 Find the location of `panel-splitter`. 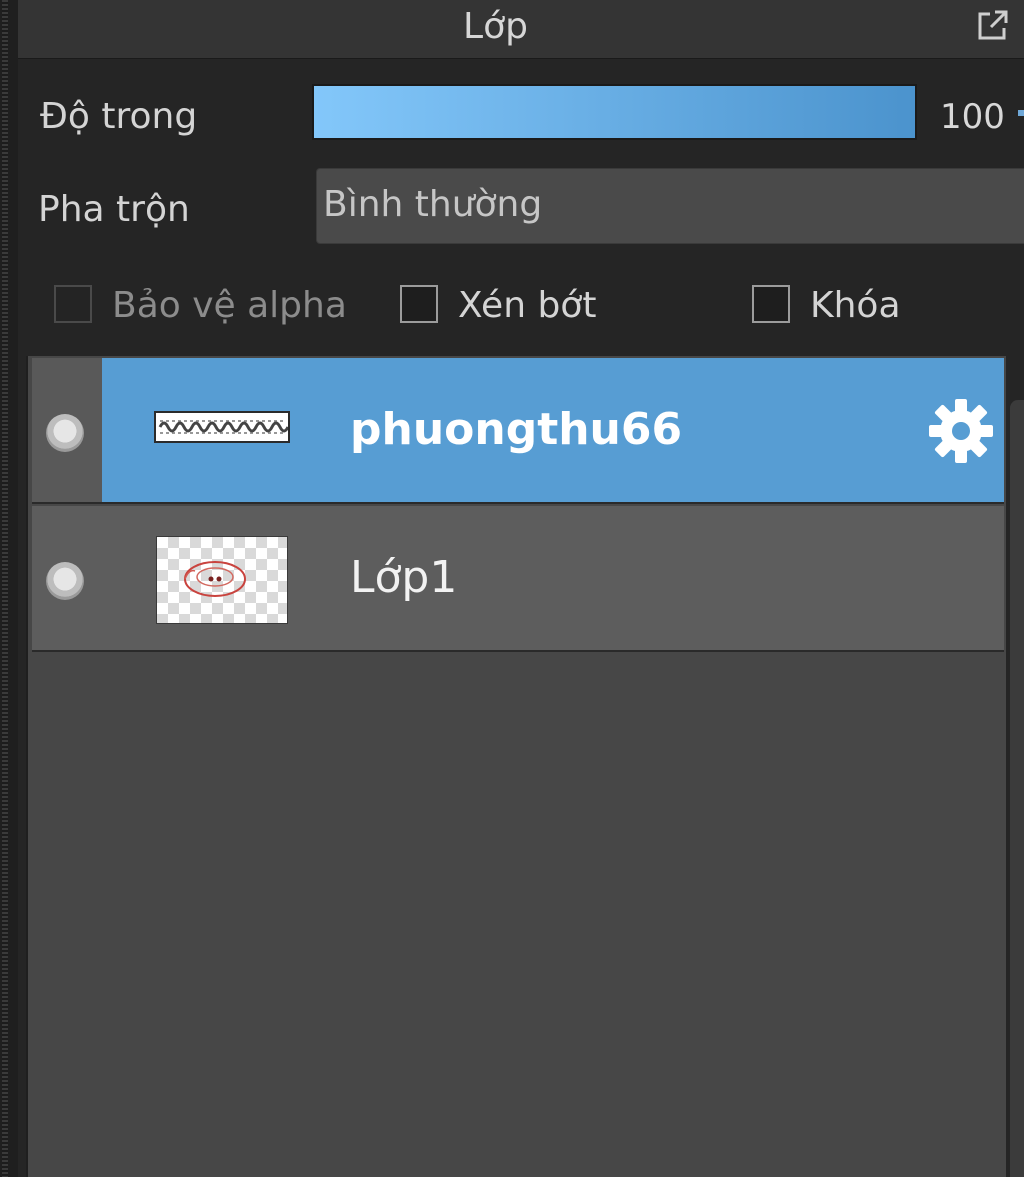

panel-splitter is located at coordinates (9, 588).